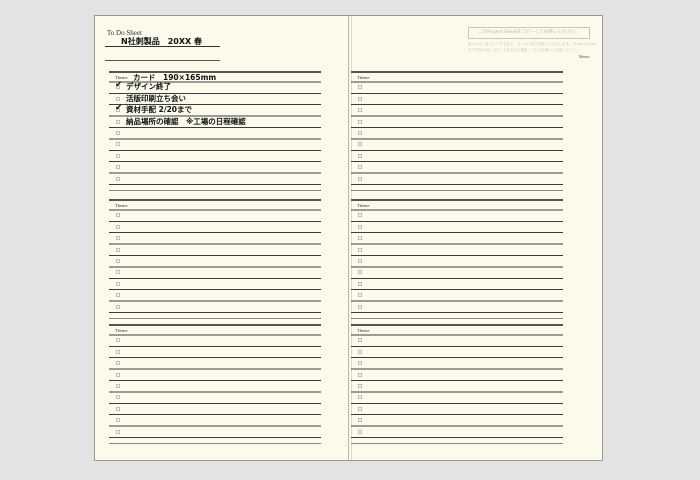  Describe the element at coordinates (148, 86) in the screenshot. I see `todo-text: デザイン終了` at that location.